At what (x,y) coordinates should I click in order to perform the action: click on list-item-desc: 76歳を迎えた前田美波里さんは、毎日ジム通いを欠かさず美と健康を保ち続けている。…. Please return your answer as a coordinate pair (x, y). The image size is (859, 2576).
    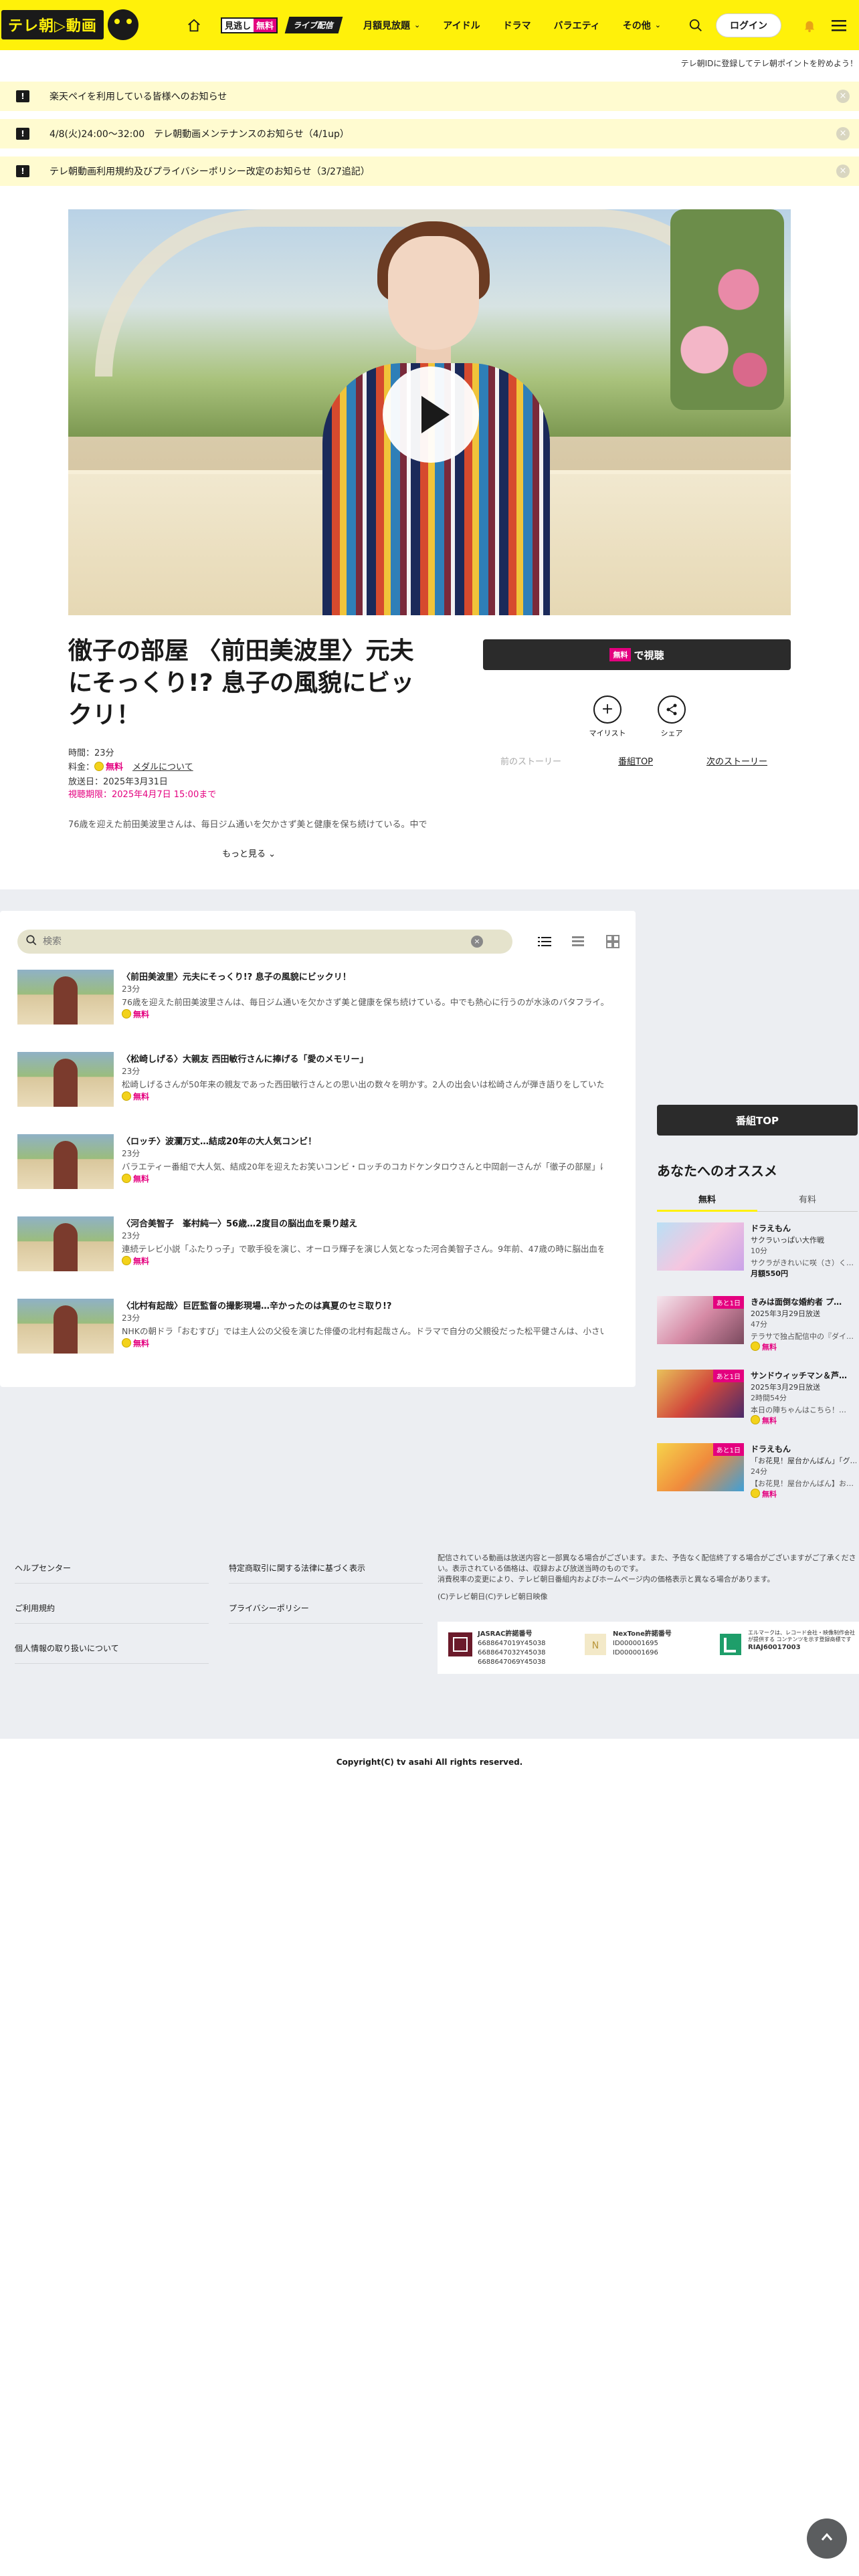
    Looking at the image, I should click on (362, 1002).